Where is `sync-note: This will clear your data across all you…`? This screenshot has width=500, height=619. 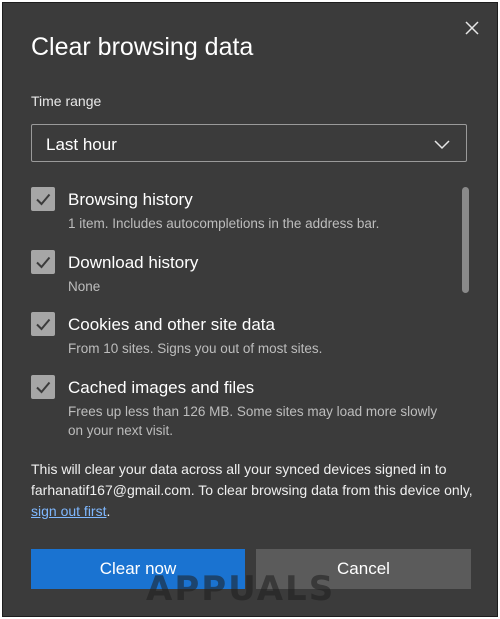 sync-note: This will clear your data across all you… is located at coordinates (256, 490).